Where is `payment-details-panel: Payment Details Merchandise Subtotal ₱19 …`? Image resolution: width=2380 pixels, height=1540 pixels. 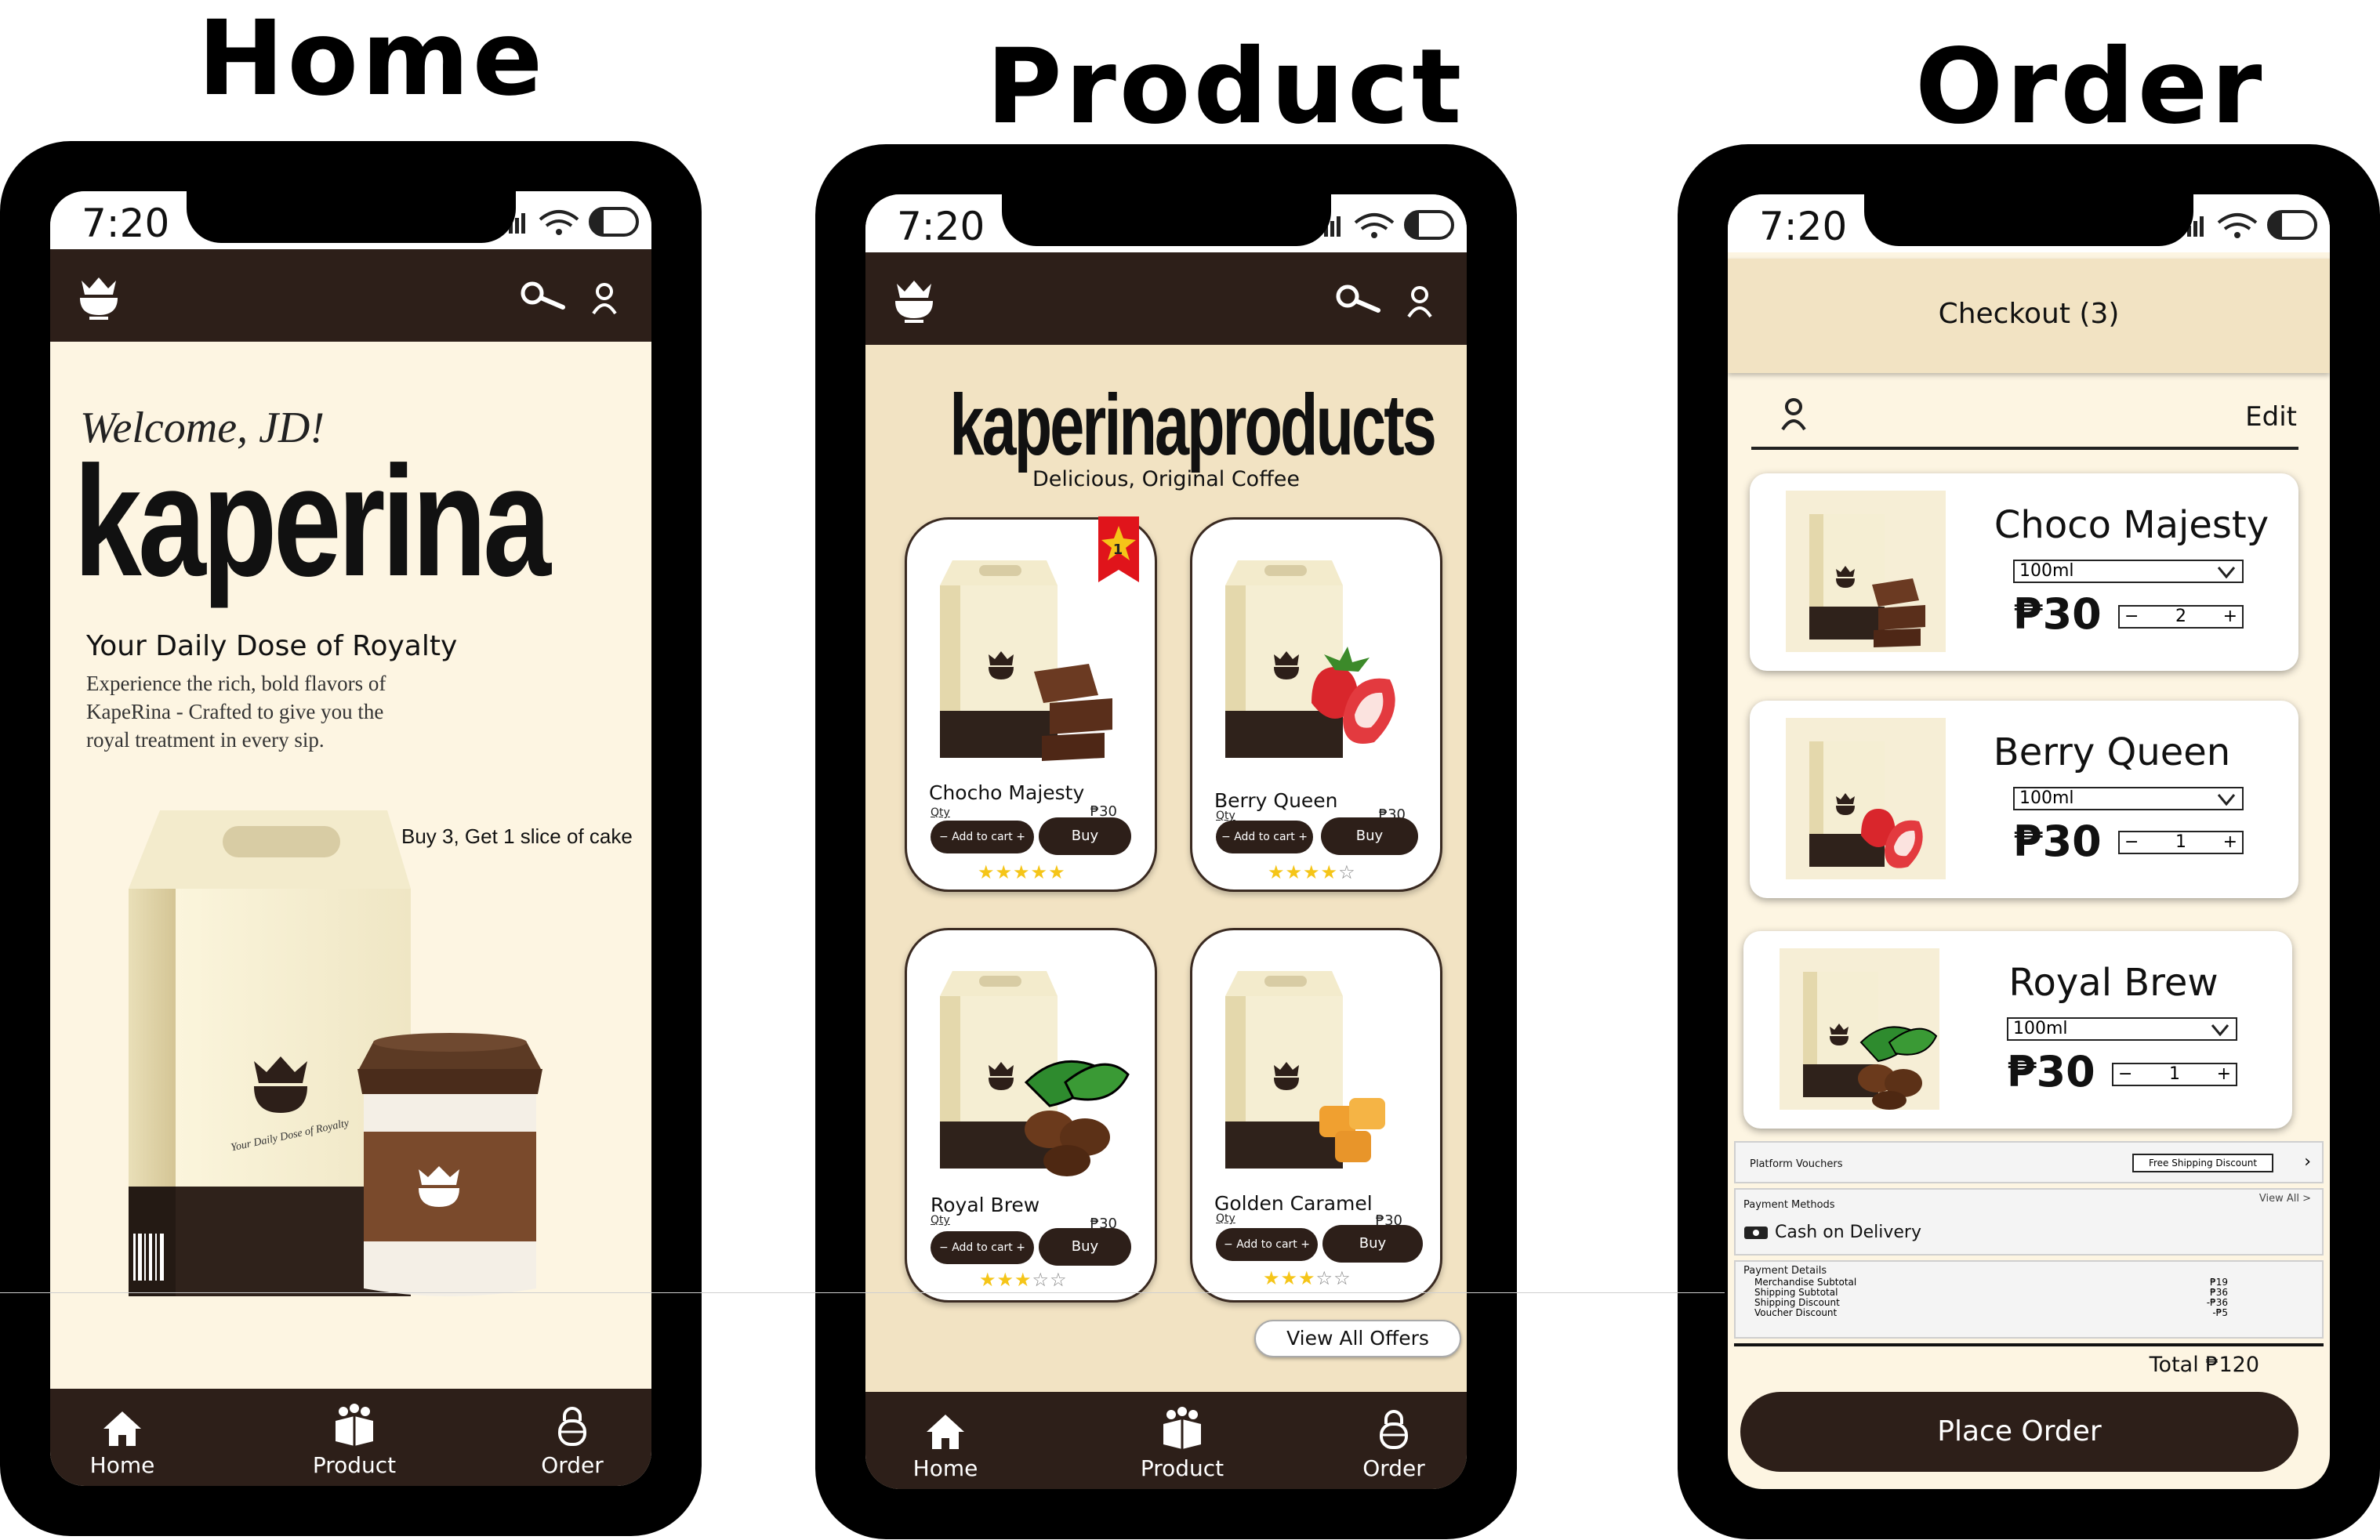
payment-details-panel: Payment Details Merchandise Subtotal ₱19 … is located at coordinates (2029, 1299).